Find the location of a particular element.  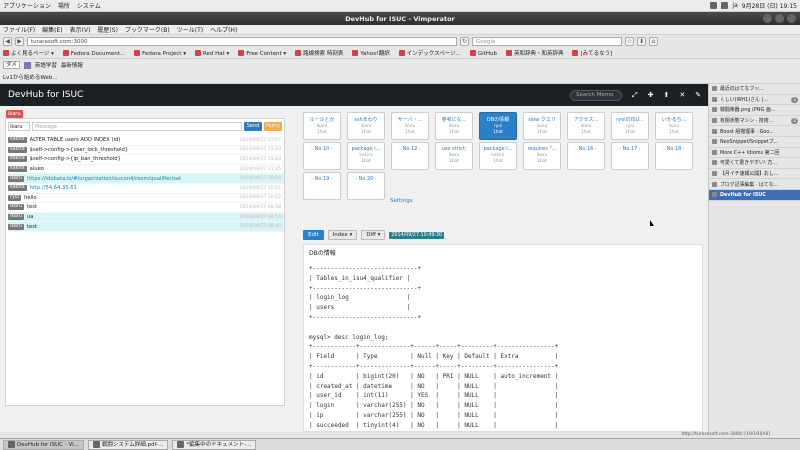

back-icon: ◀ is located at coordinates (7, 41).